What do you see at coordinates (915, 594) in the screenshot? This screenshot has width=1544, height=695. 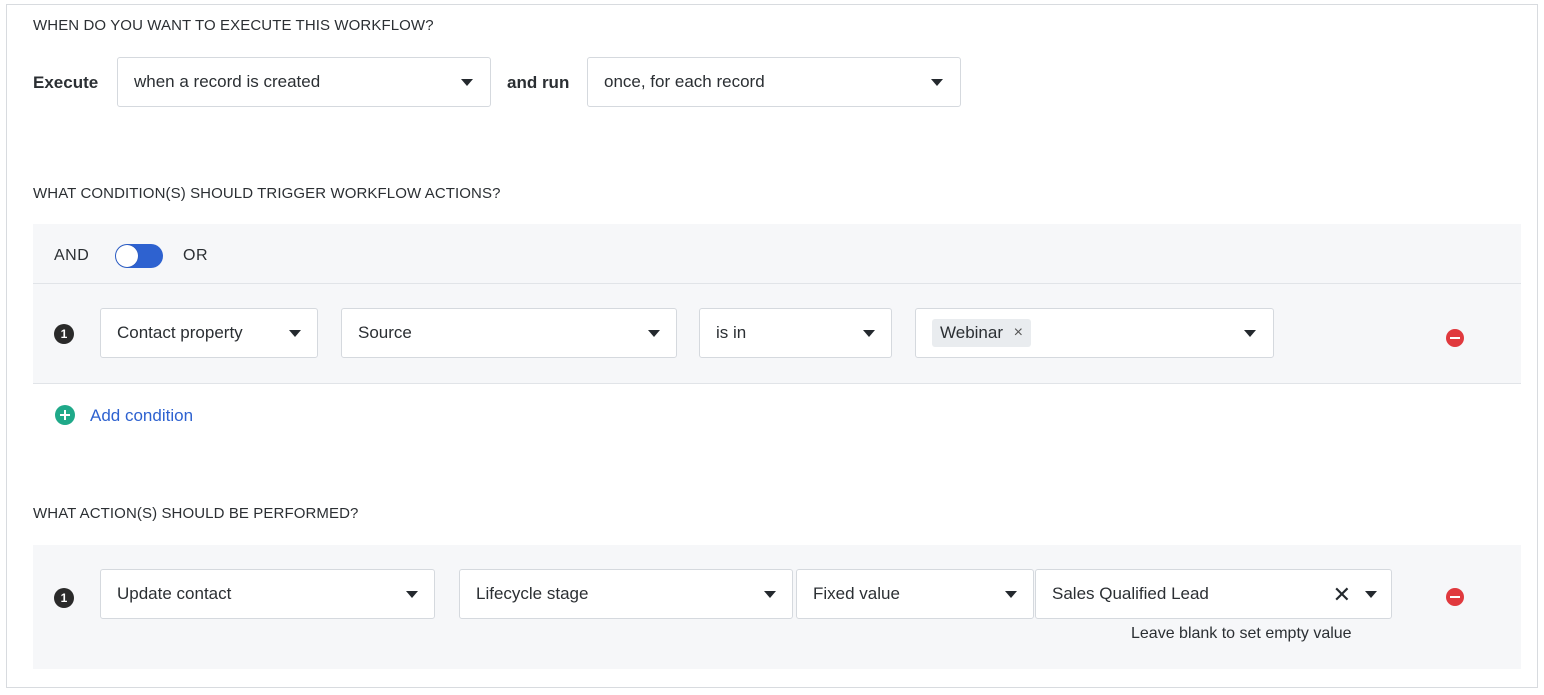 I see `value-type-select: Fixed value` at bounding box center [915, 594].